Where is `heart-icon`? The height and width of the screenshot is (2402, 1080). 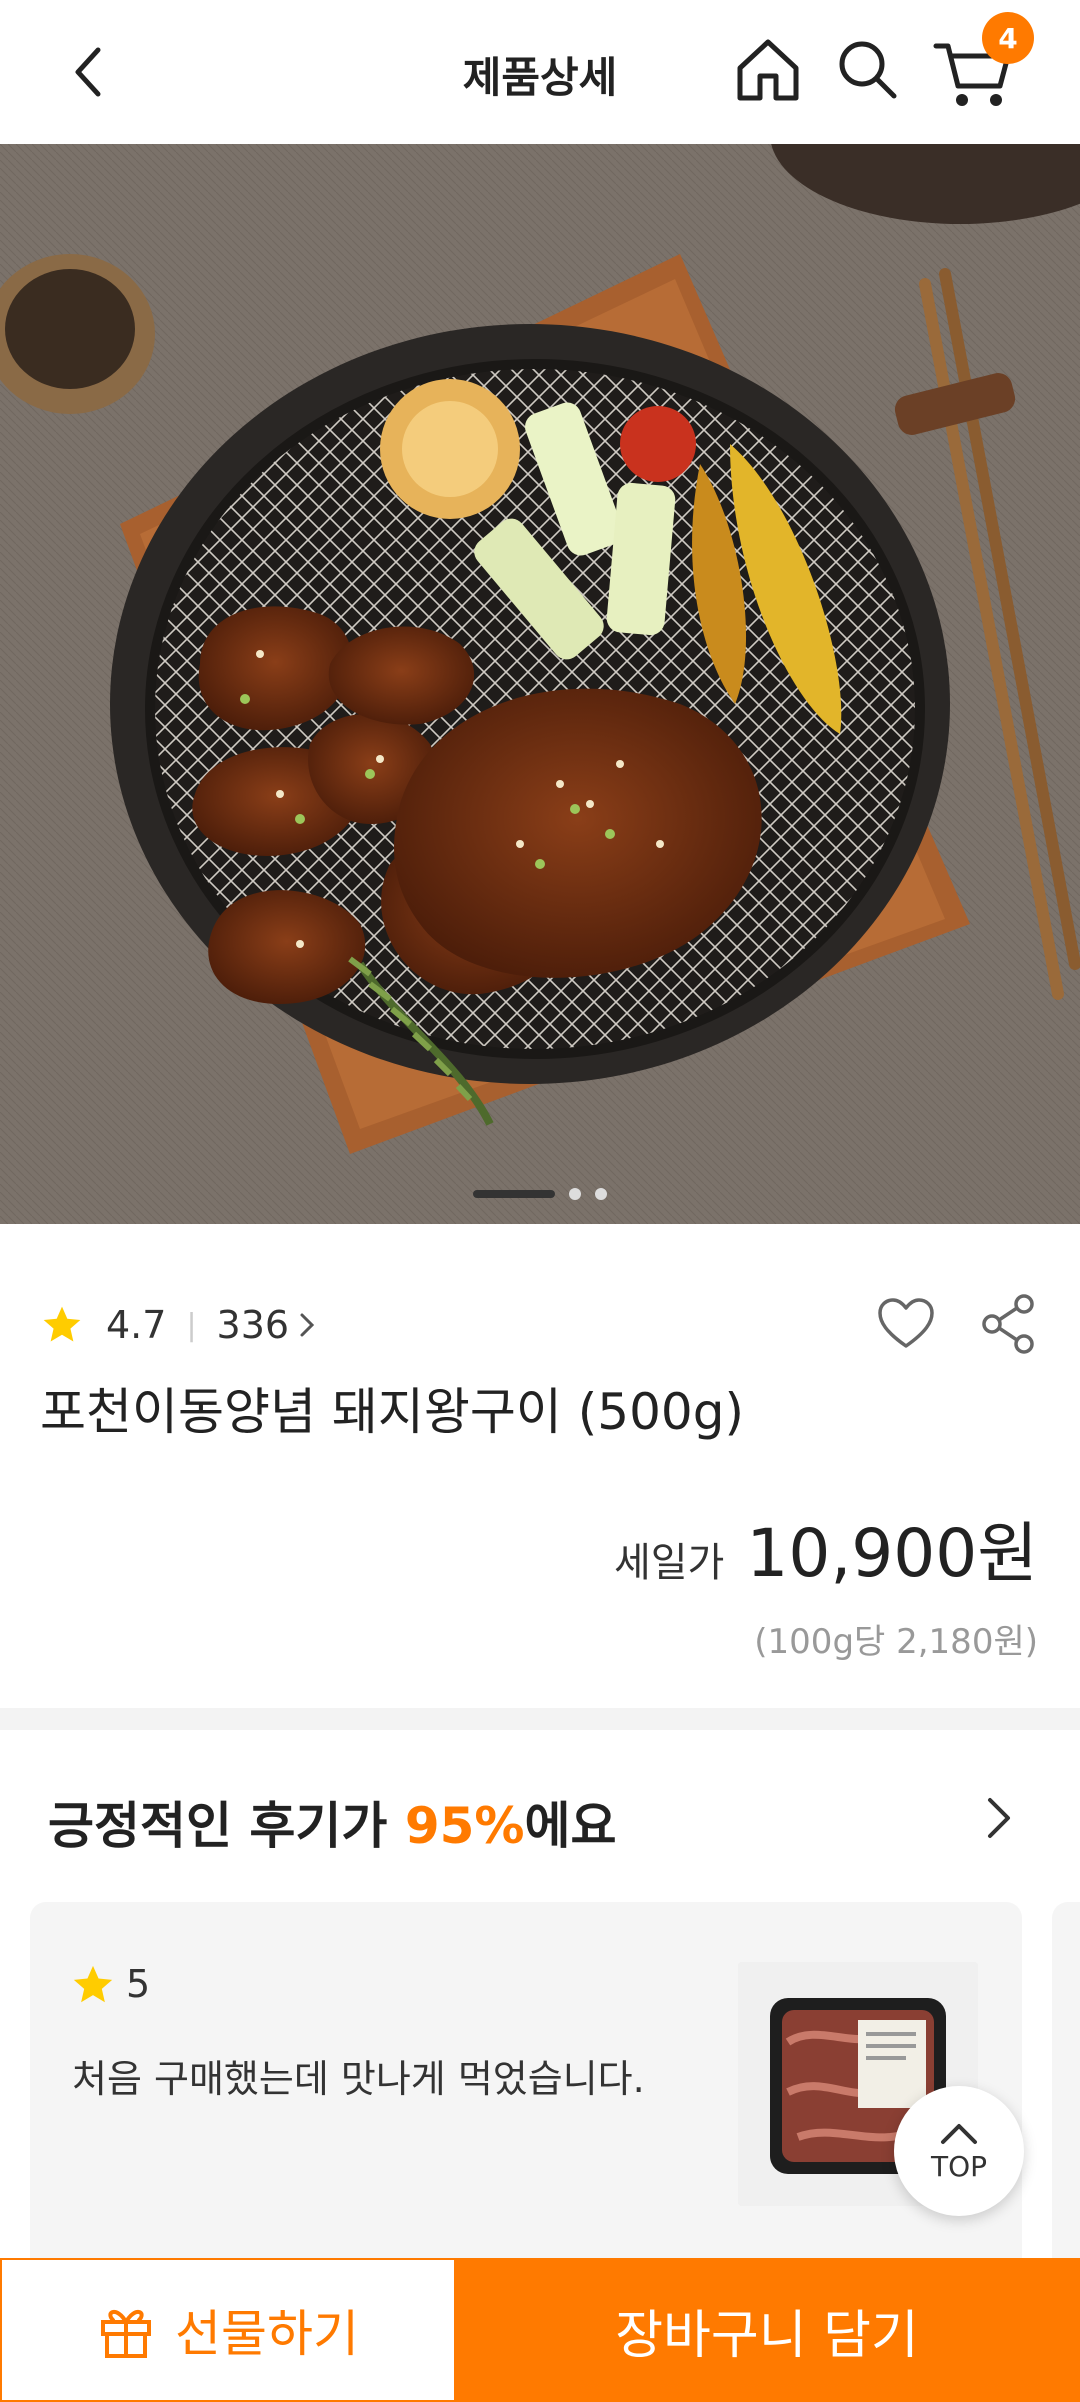 heart-icon is located at coordinates (906, 1323).